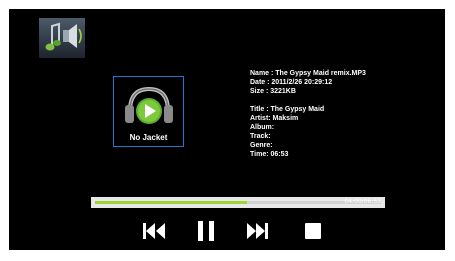  Describe the element at coordinates (274, 118) in the screenshot. I see `track-artist: Artist: Maksim` at that location.